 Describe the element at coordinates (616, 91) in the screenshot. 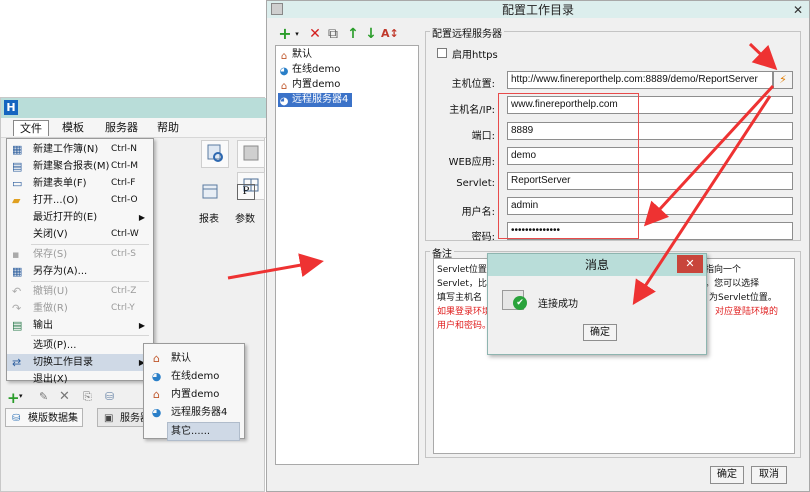

I see `arrow-hostname` at that location.